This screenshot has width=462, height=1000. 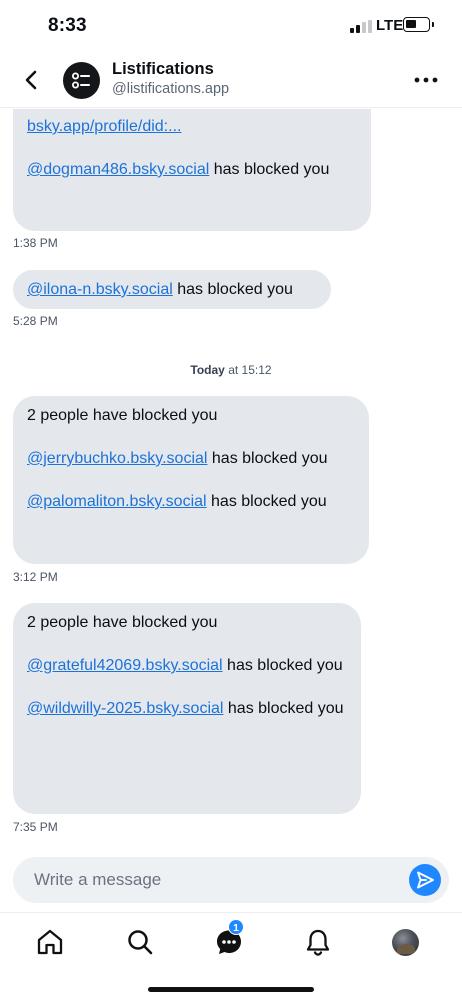 I want to click on message-bubble: @ilona-n.bsky.social has blocked you, so click(x=172, y=289).